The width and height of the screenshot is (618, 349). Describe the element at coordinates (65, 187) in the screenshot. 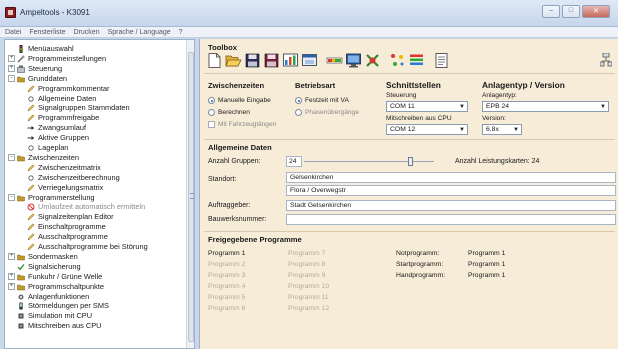

I see `tree-item: Verriegelungsmatrix` at that location.